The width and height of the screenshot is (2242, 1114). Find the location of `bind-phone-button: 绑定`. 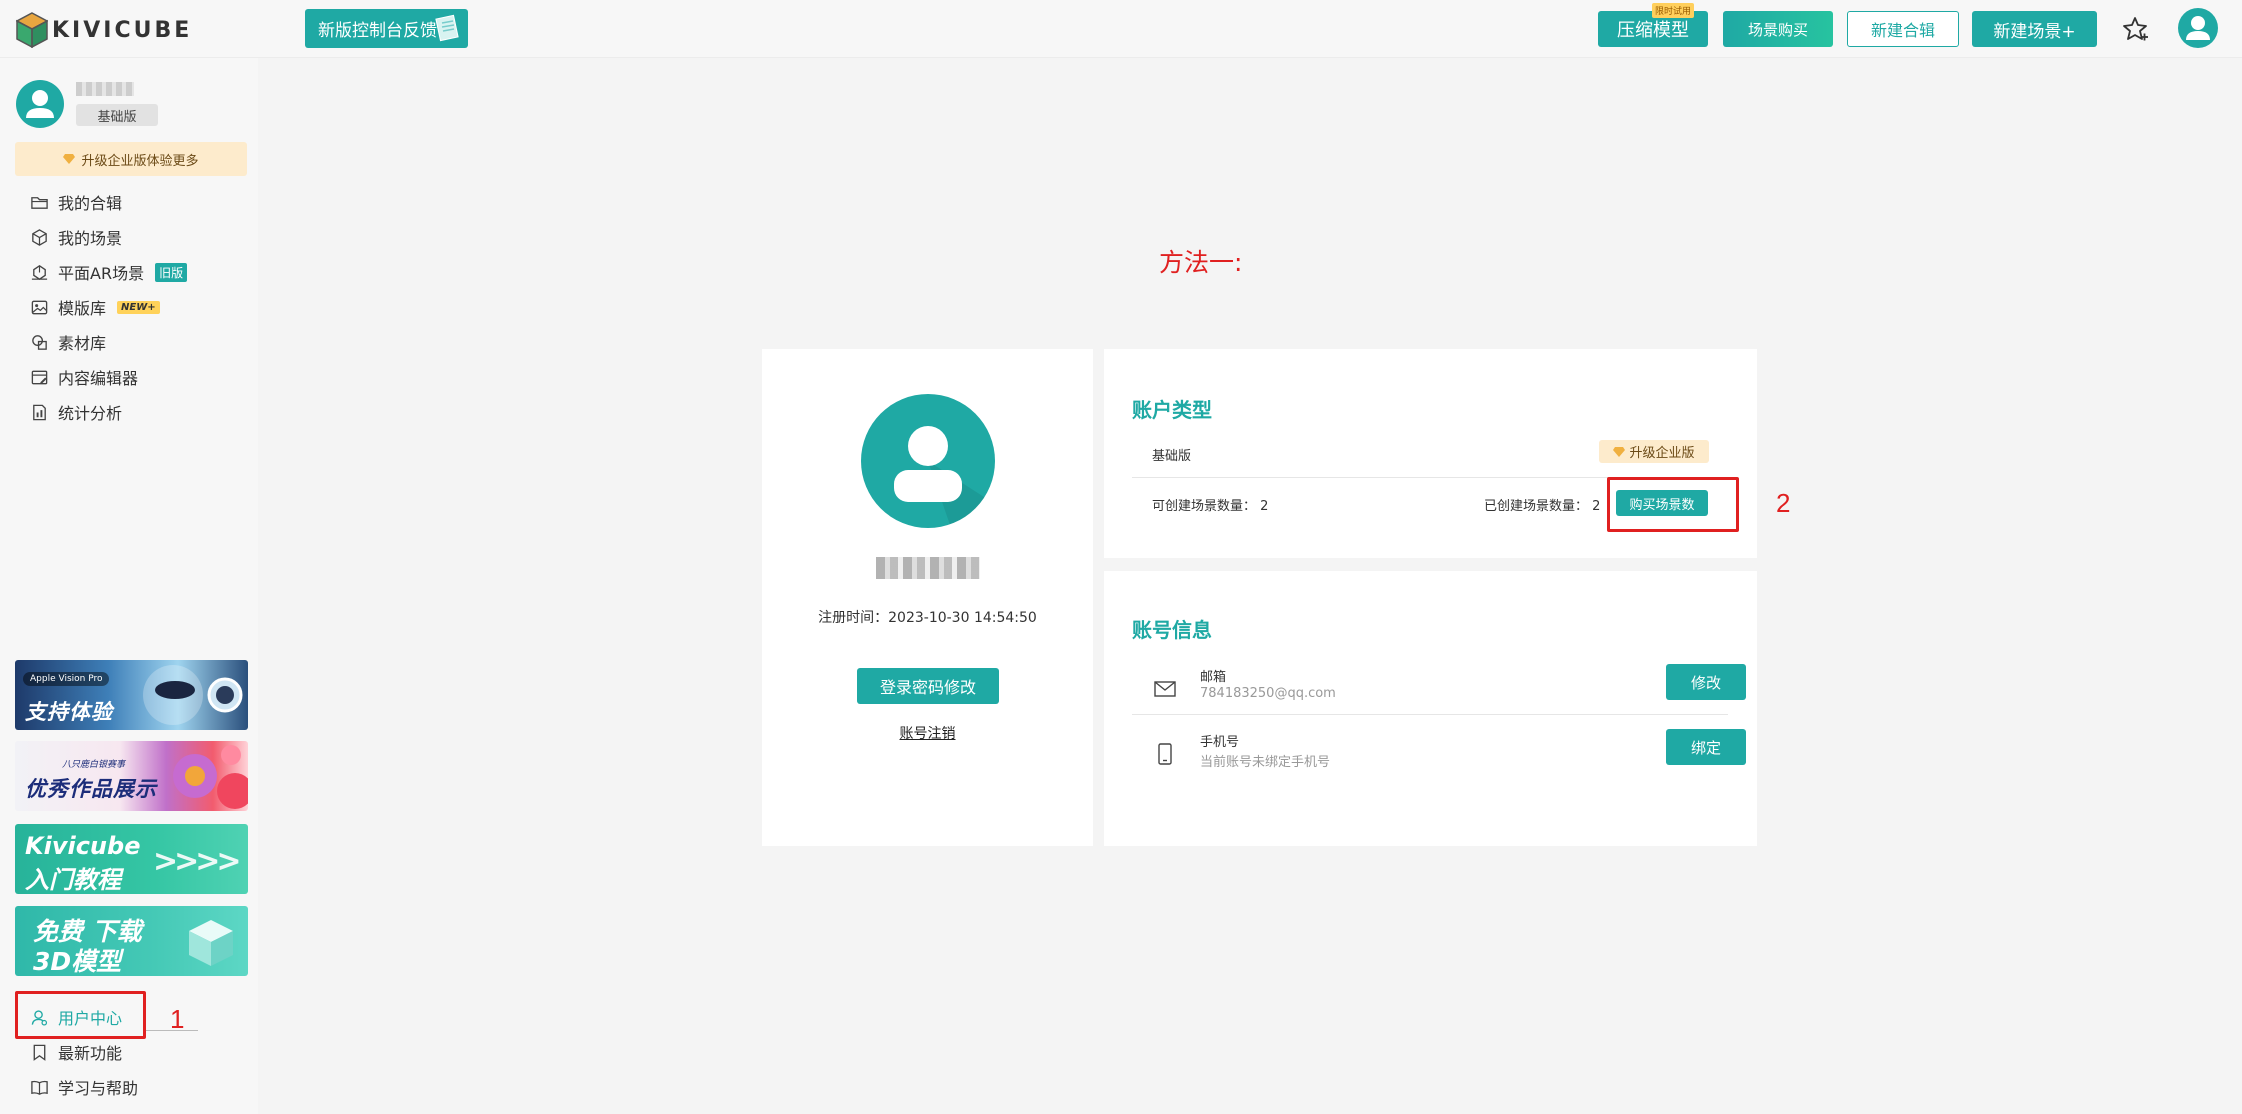

bind-phone-button: 绑定 is located at coordinates (1706, 747).